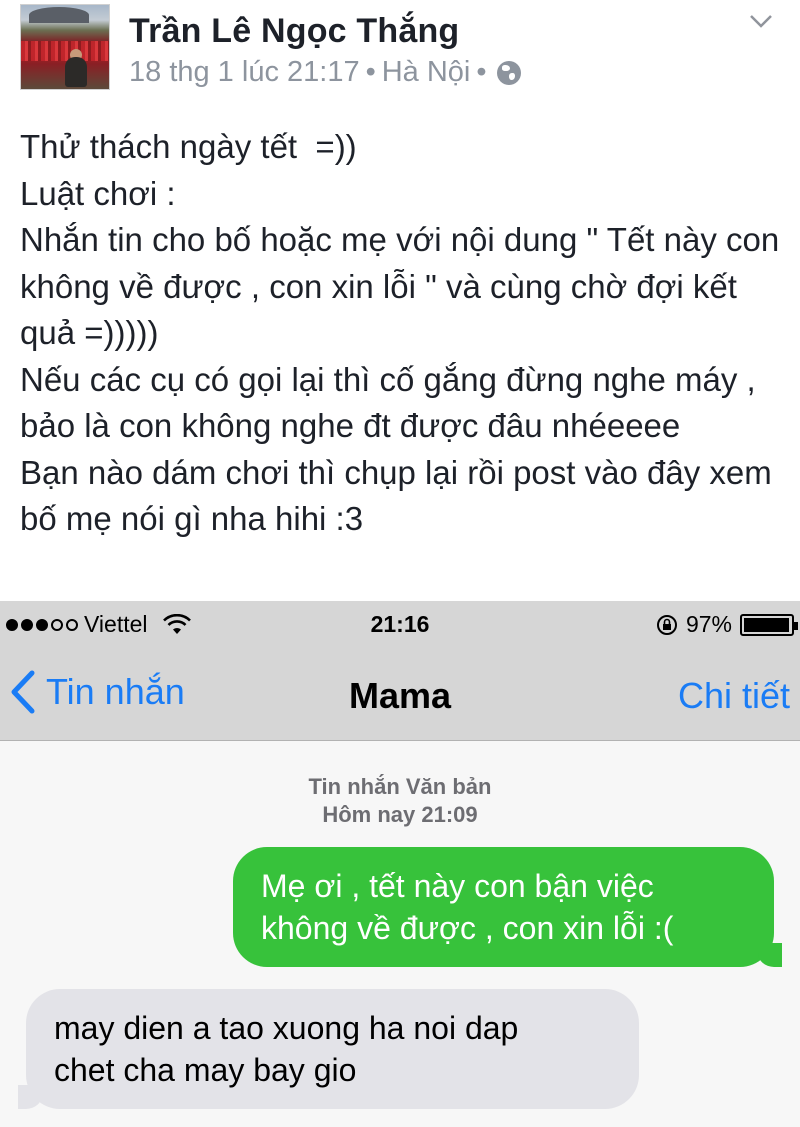 The image size is (800, 1127). I want to click on status-right: 97%, so click(727, 624).